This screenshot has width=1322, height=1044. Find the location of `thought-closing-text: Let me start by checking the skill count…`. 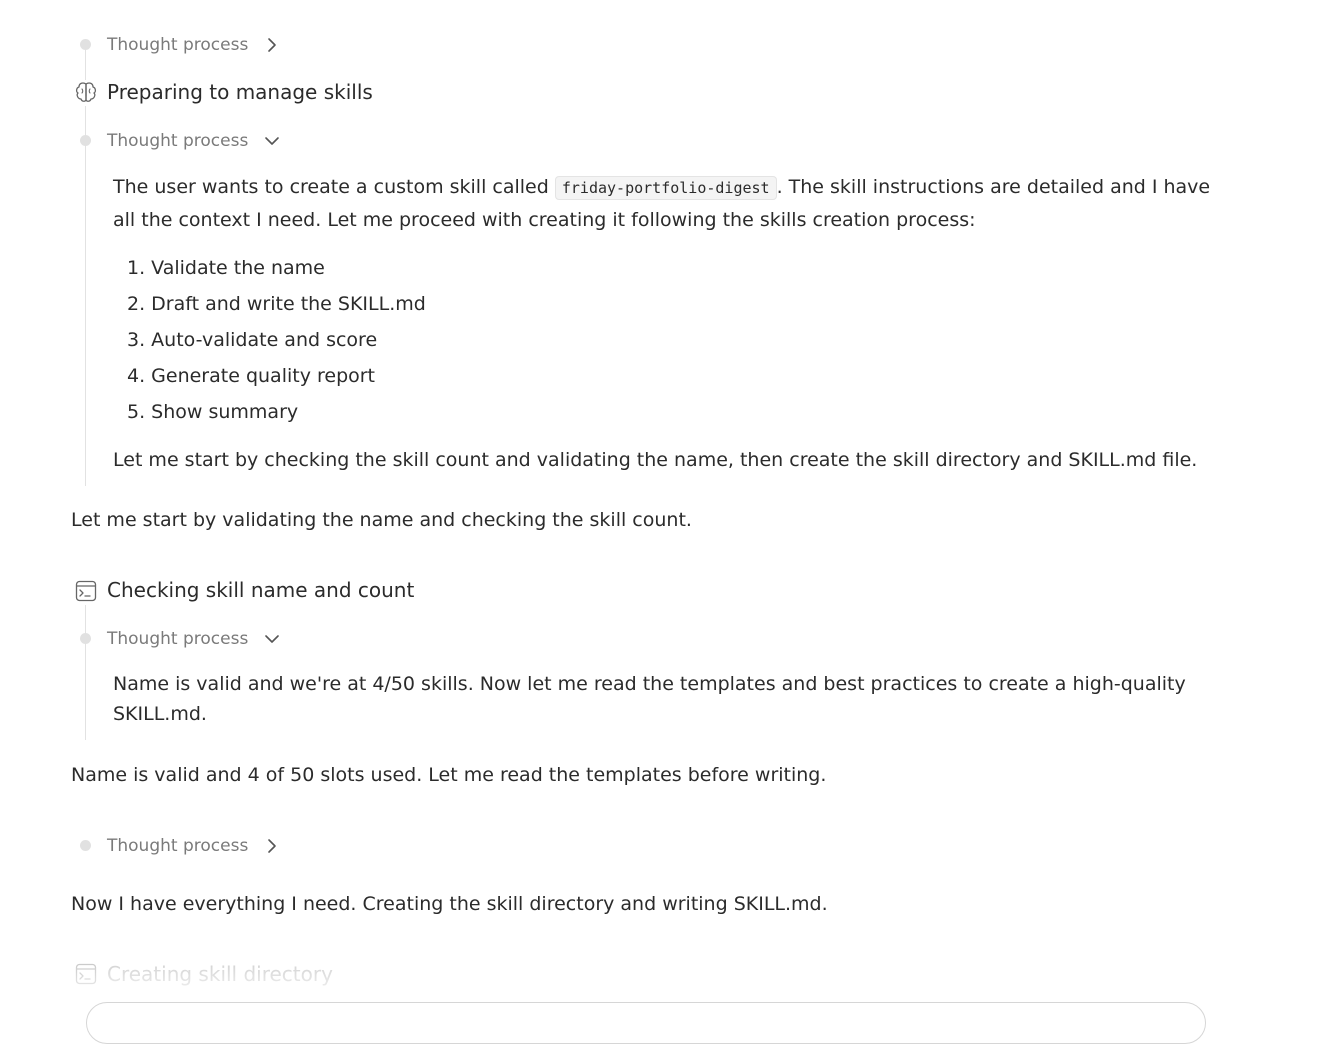

thought-closing-text: Let me start by checking the skill count… is located at coordinates (655, 460).